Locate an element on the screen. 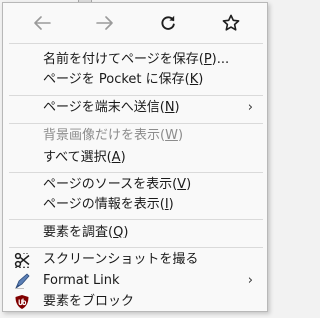 Image resolution: width=320 pixels, height=318 pixels. menu-item-save-to-pocket: ページを Pocket に保存(K) is located at coordinates (135, 80).